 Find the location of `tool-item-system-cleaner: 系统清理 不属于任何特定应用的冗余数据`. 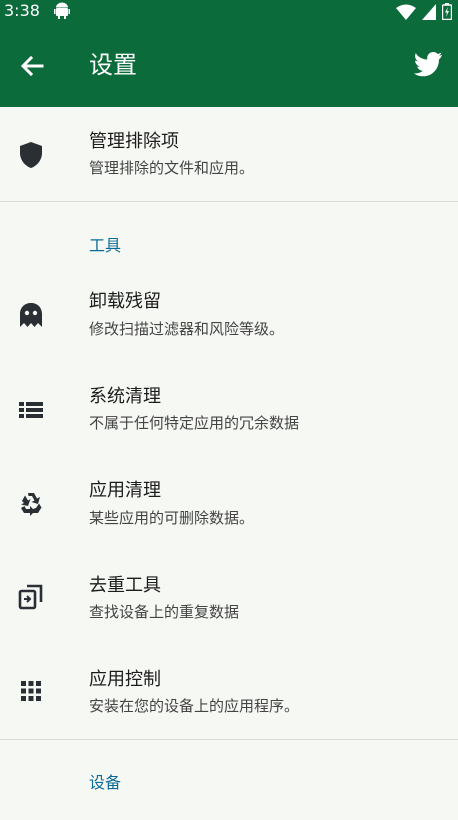

tool-item-system-cleaner: 系统清理 不属于任何特定应用的冗余数据 is located at coordinates (229, 409).